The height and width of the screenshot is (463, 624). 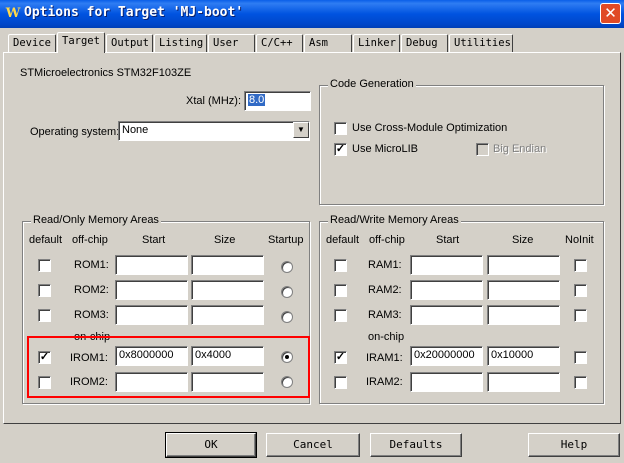 I want to click on rom2-size-input, so click(x=227, y=290).